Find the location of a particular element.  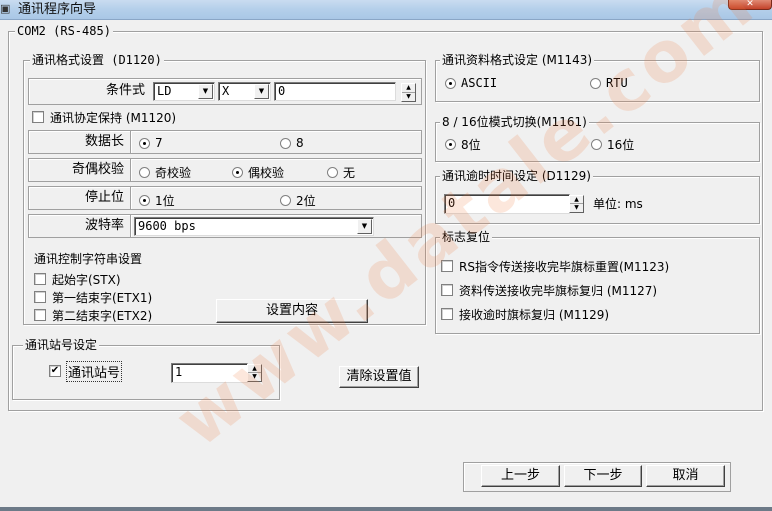

data-length-radio-7: 7 is located at coordinates (151, 143).